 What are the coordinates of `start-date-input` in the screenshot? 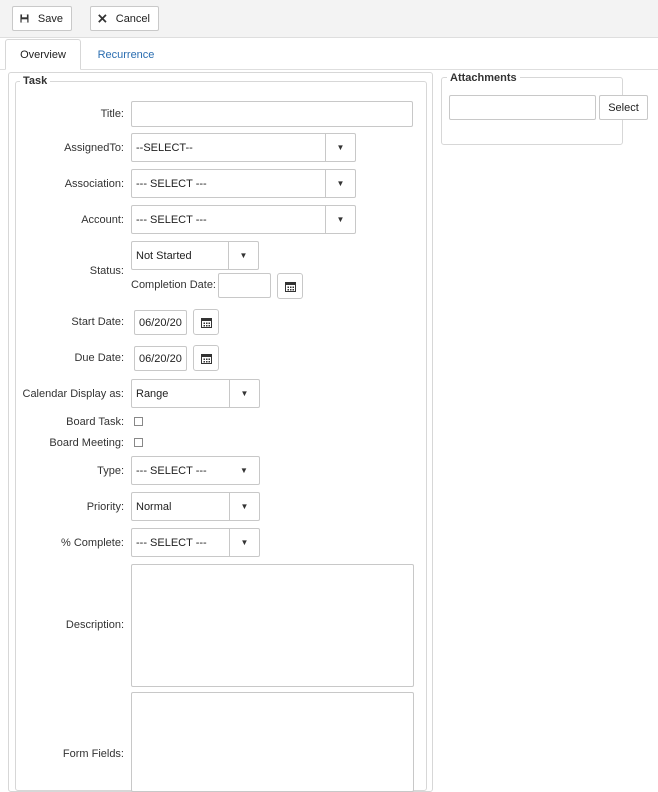 It's located at (160, 322).